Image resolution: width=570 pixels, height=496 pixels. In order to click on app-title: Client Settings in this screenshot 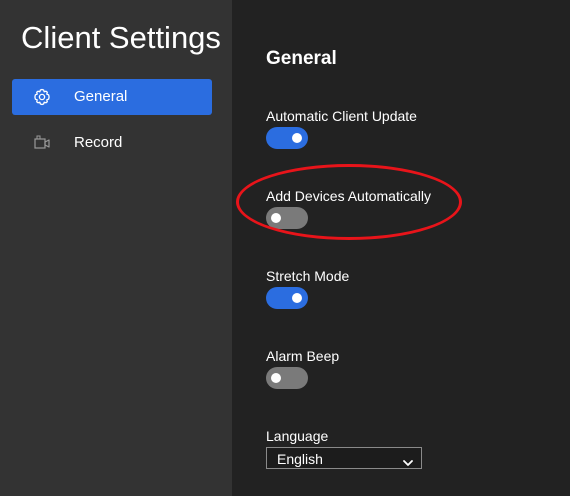, I will do `click(121, 37)`.